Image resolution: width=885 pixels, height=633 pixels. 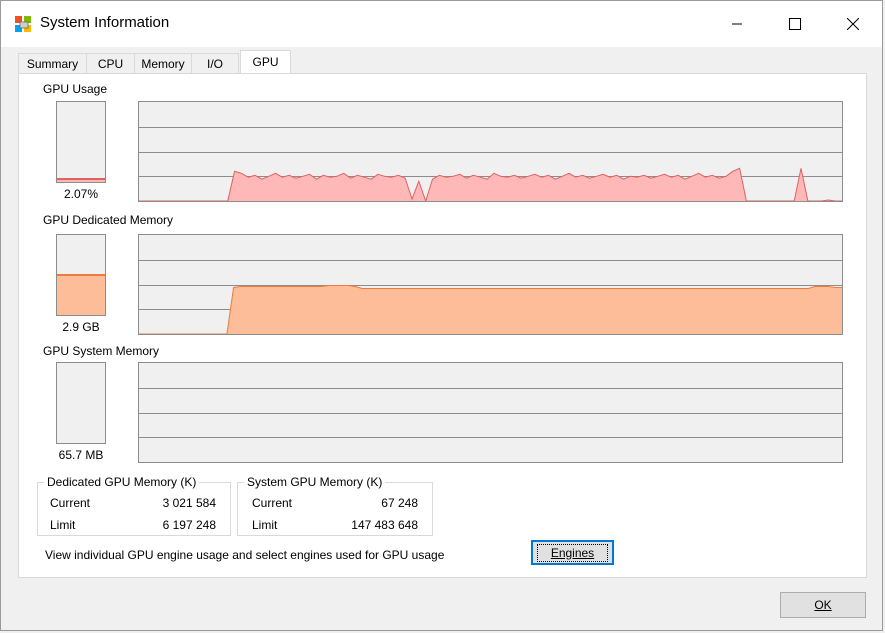 What do you see at coordinates (490, 309) in the screenshot?
I see `gpu-dedicated-memory-area` at bounding box center [490, 309].